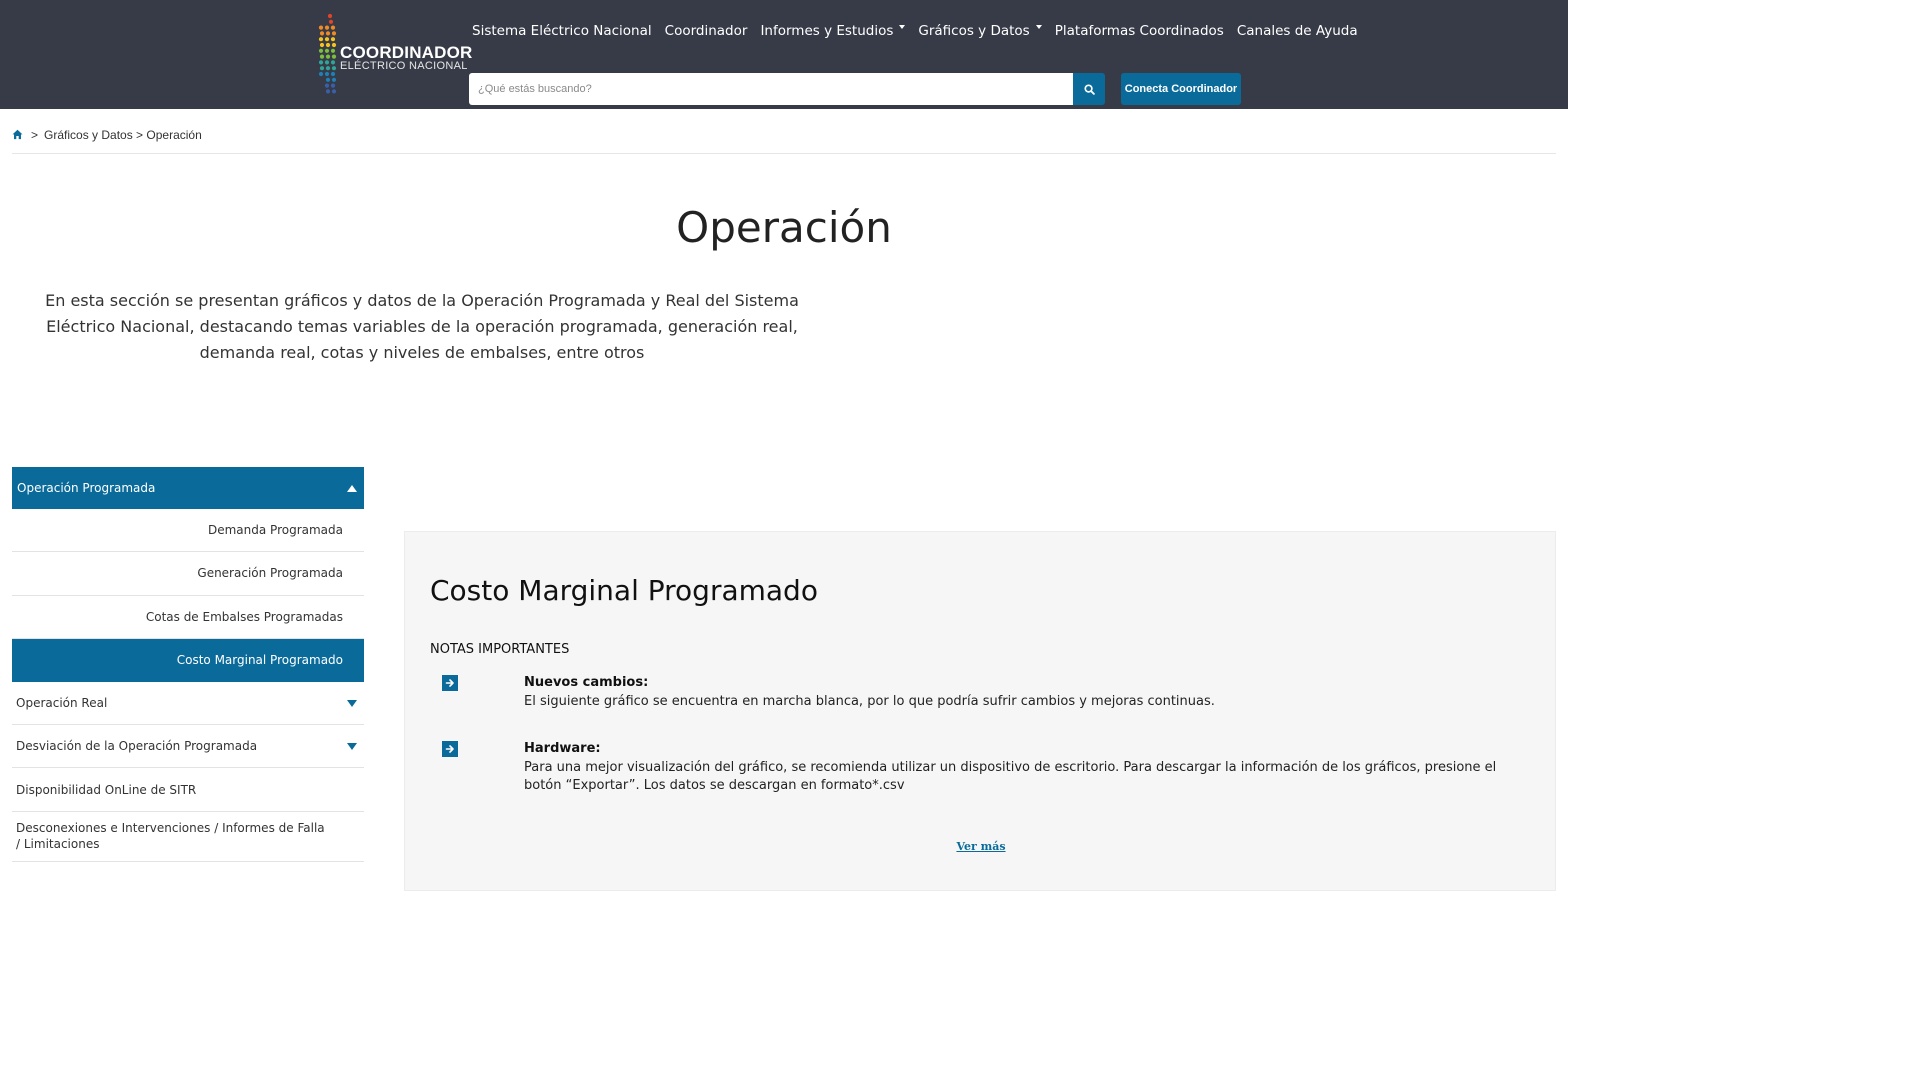 The width and height of the screenshot is (1920, 1080). What do you see at coordinates (771, 89) in the screenshot?
I see `search-input` at bounding box center [771, 89].